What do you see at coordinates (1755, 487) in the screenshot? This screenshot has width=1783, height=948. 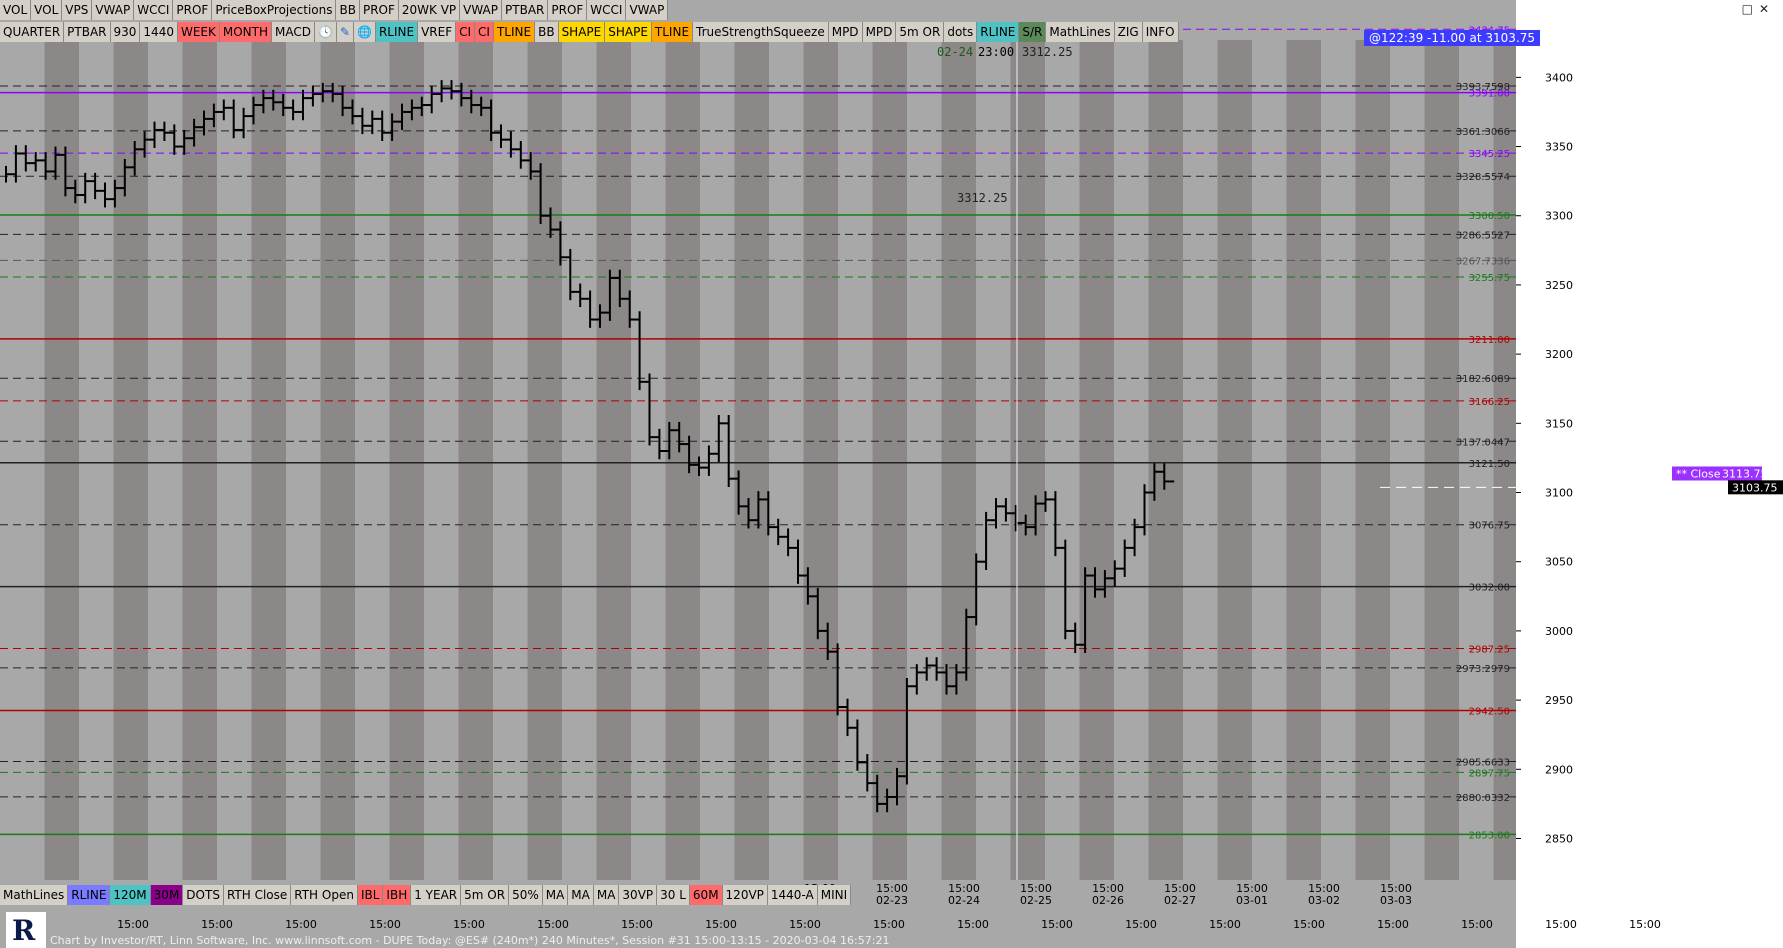 I see `last-price-value: 3103.75` at bounding box center [1755, 487].